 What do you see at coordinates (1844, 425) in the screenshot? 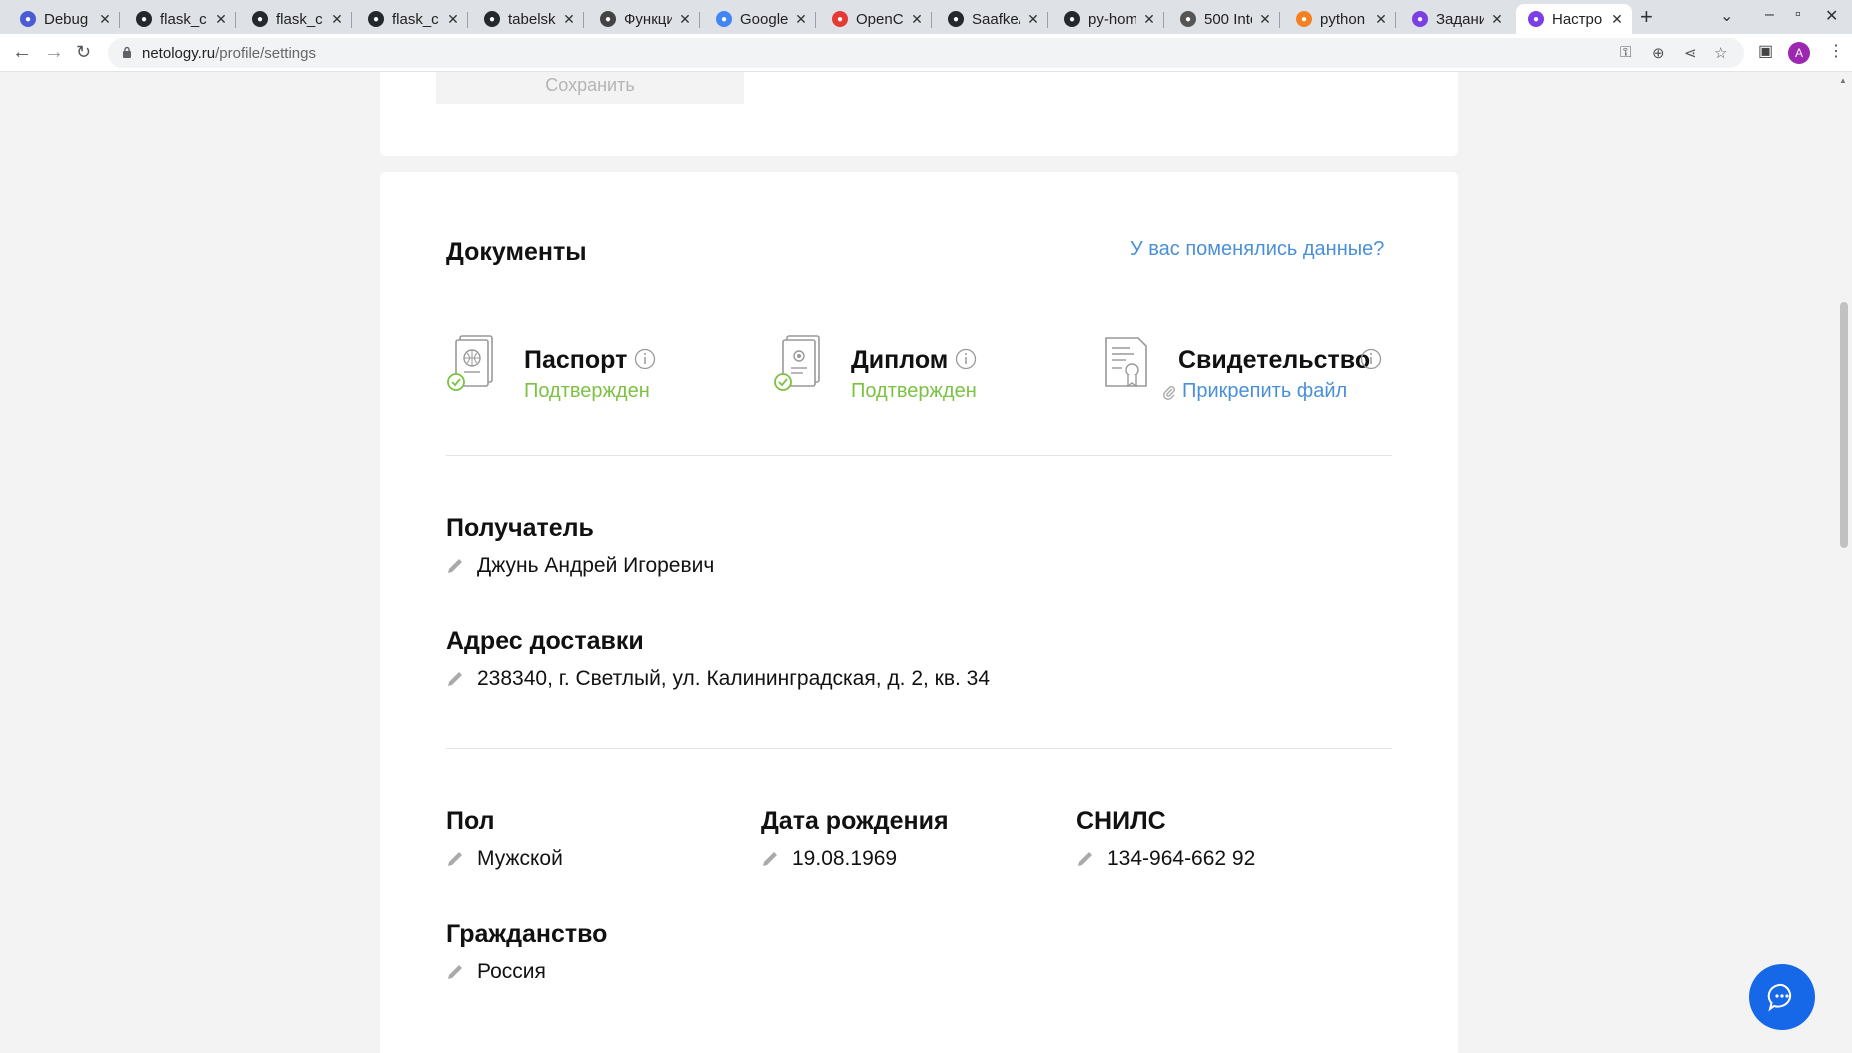
I see `scrollbar-thumb` at bounding box center [1844, 425].